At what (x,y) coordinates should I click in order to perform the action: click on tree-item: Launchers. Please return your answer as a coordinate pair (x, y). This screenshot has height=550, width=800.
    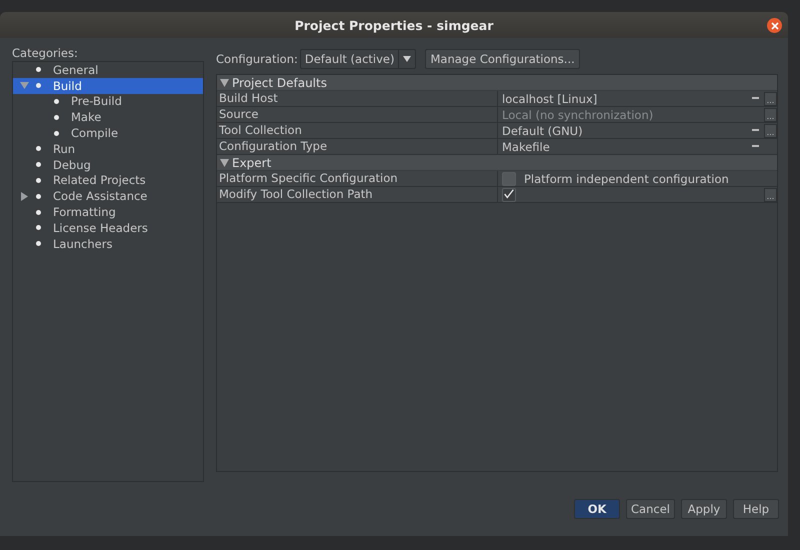
    Looking at the image, I should click on (108, 244).